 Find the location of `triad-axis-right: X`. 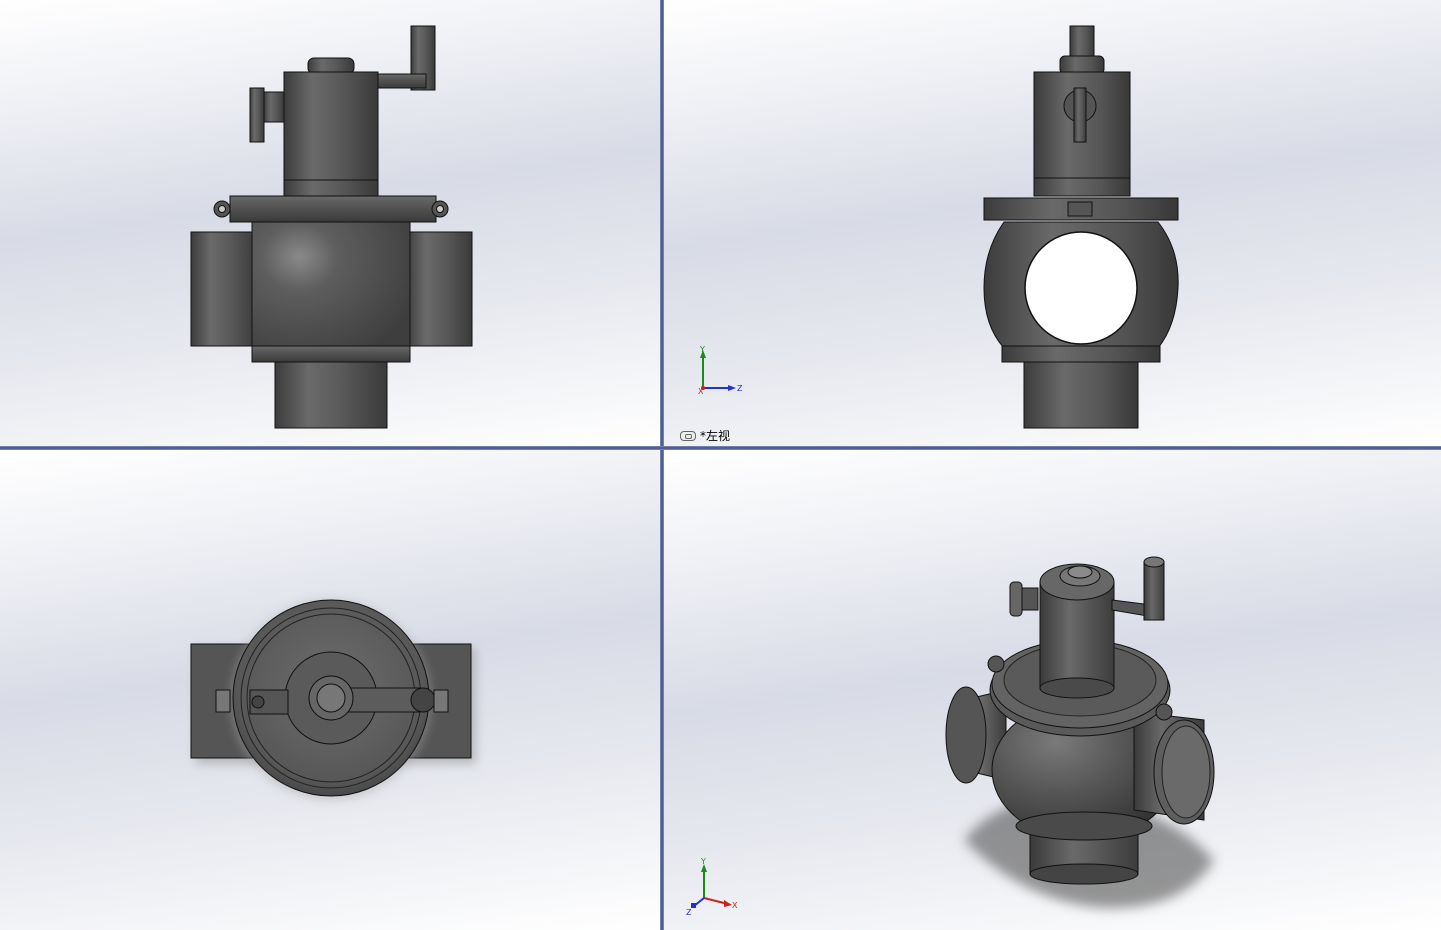

triad-axis-right: X is located at coordinates (735, 905).